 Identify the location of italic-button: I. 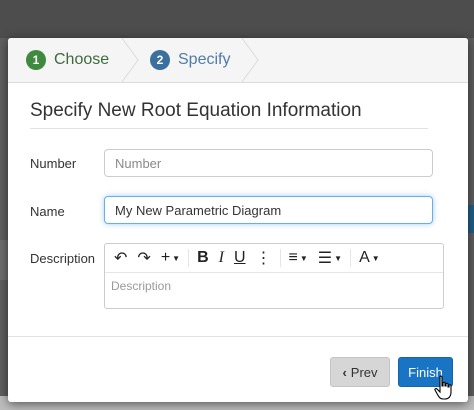
(221, 258).